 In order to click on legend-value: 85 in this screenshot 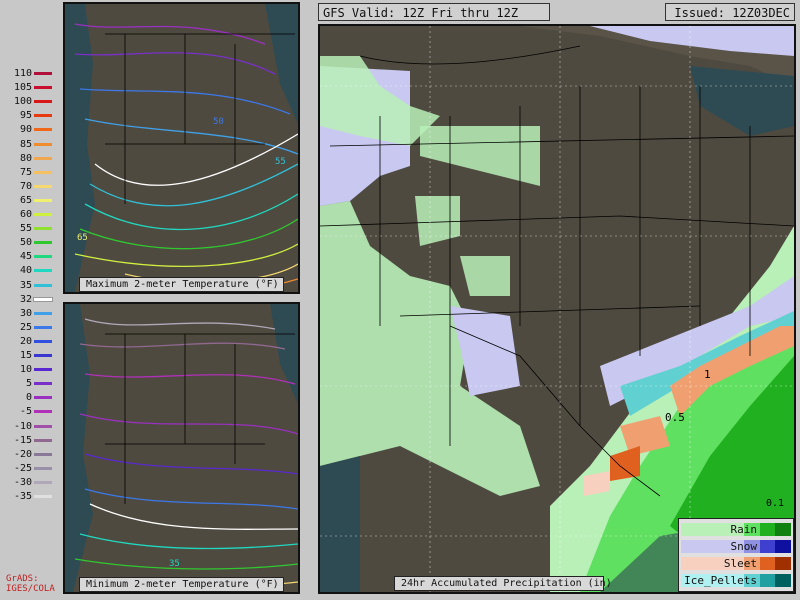, I will do `click(25, 144)`.